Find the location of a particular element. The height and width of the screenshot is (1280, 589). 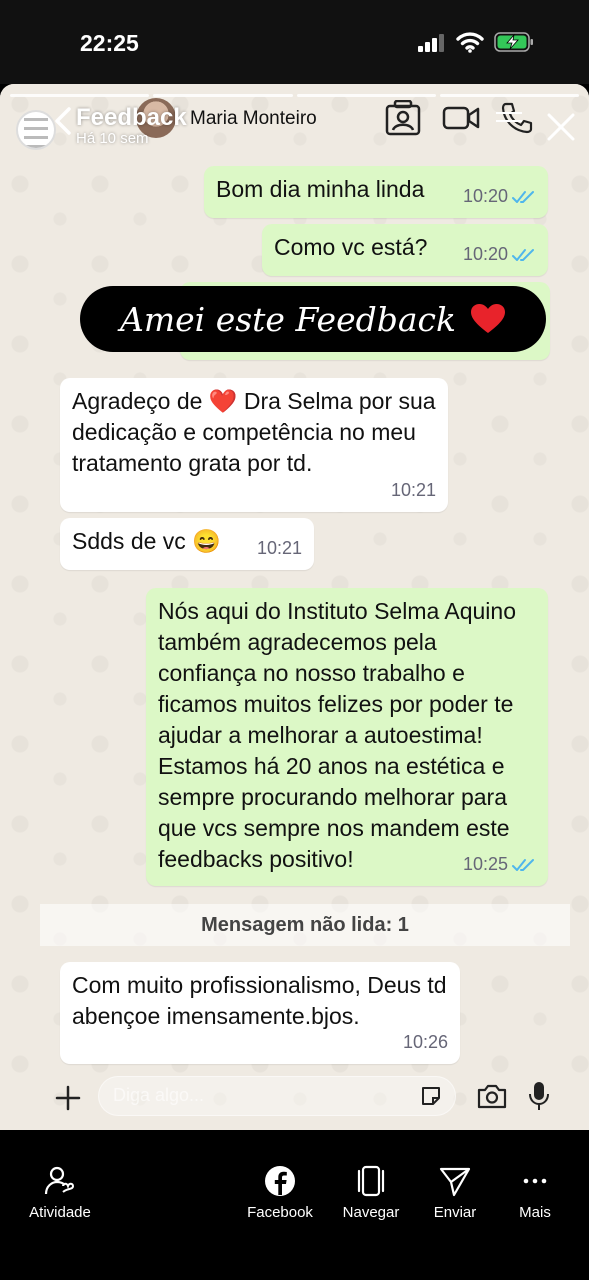

story-owner-avatar is located at coordinates (36, 130).